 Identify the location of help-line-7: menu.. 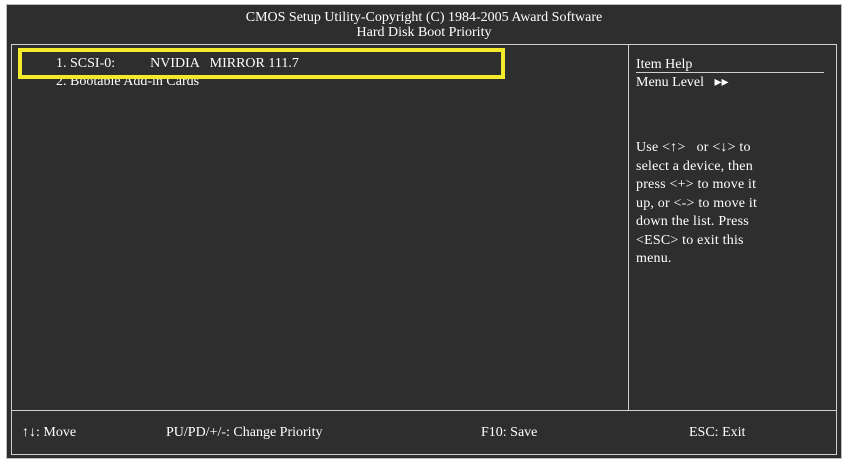
(654, 258).